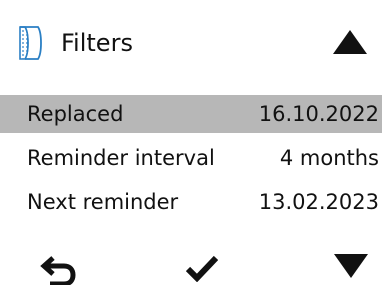 This screenshot has height=285, width=382. What do you see at coordinates (97, 43) in the screenshot?
I see `page-title: Filters` at bounding box center [97, 43].